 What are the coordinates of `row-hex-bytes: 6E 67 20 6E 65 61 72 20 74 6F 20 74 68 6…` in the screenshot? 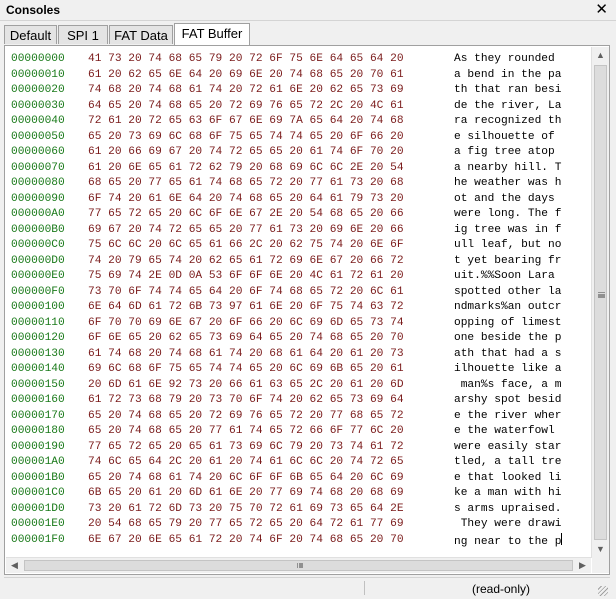 It's located at (246, 539).